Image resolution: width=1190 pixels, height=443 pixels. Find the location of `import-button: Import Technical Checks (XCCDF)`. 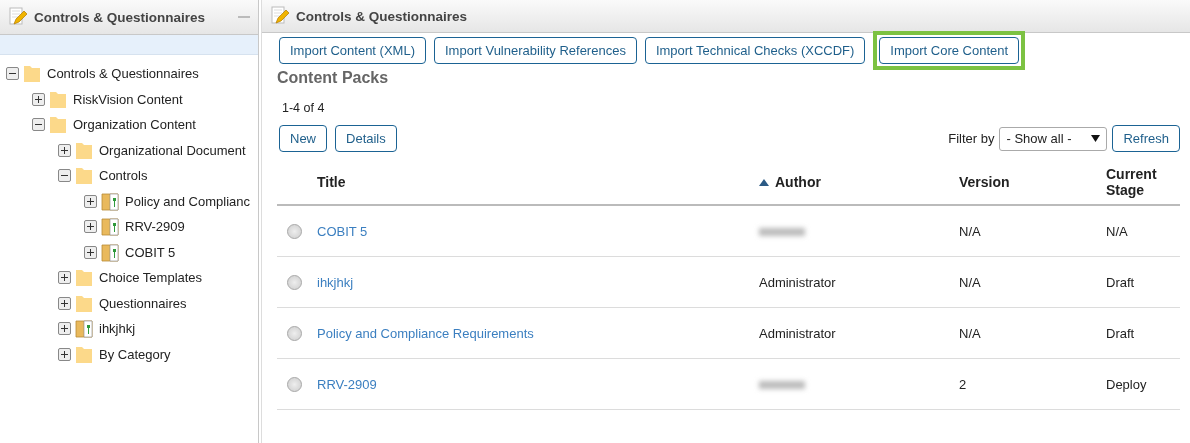

import-button: Import Technical Checks (XCCDF) is located at coordinates (755, 50).